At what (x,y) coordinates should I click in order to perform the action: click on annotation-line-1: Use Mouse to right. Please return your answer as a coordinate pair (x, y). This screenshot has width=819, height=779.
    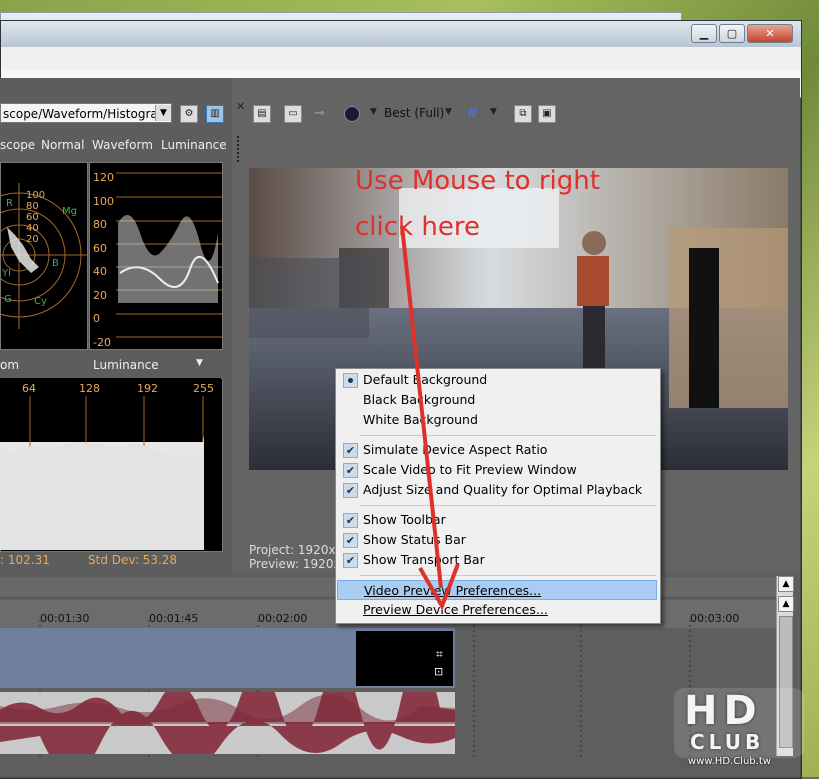
    Looking at the image, I should click on (477, 181).